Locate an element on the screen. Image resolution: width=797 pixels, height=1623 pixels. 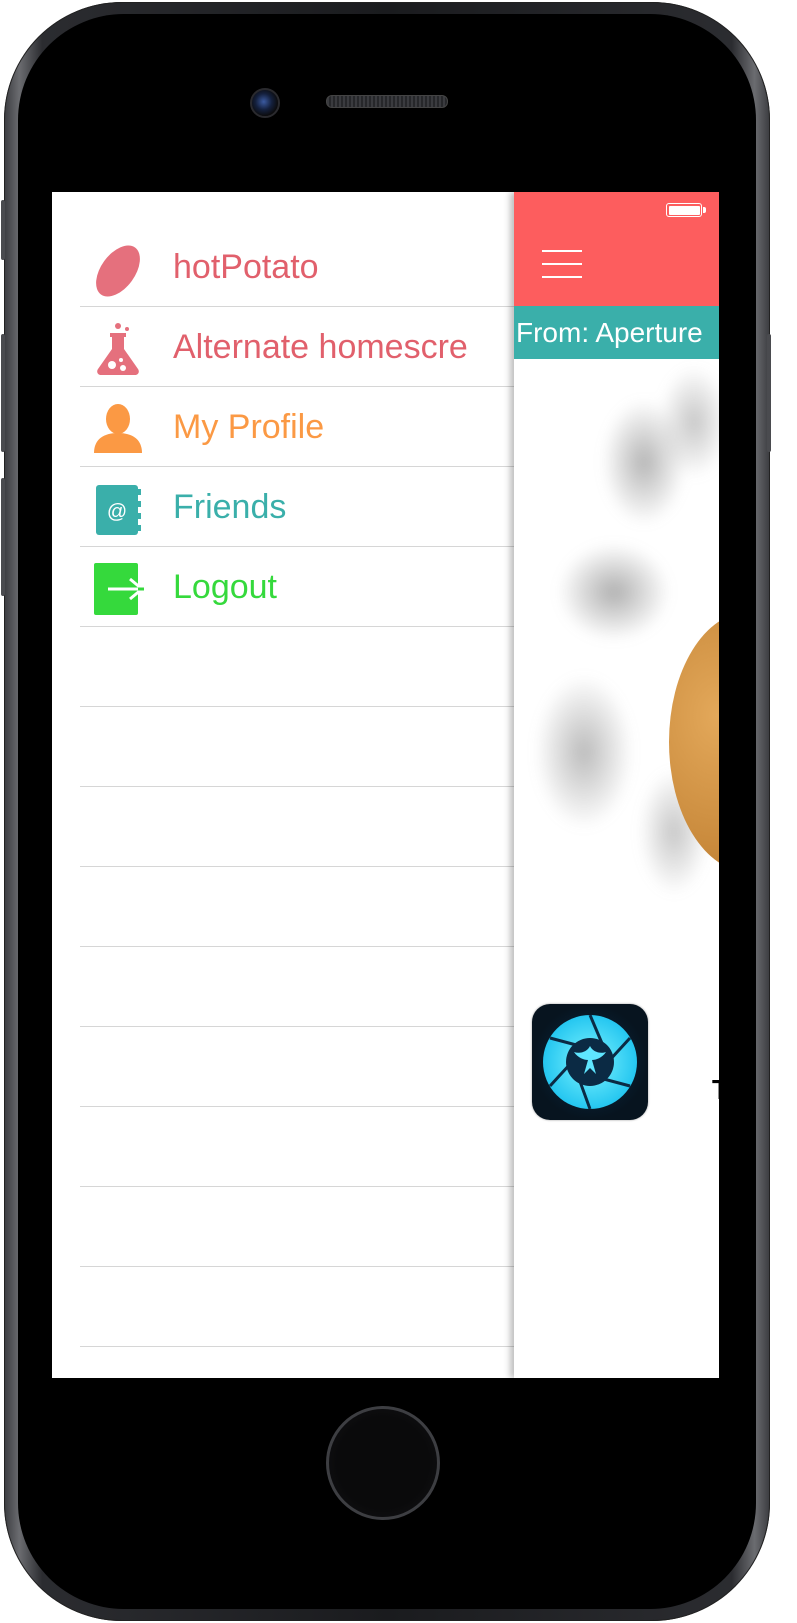
menu-item-friends: @ Friends is located at coordinates (297, 507).